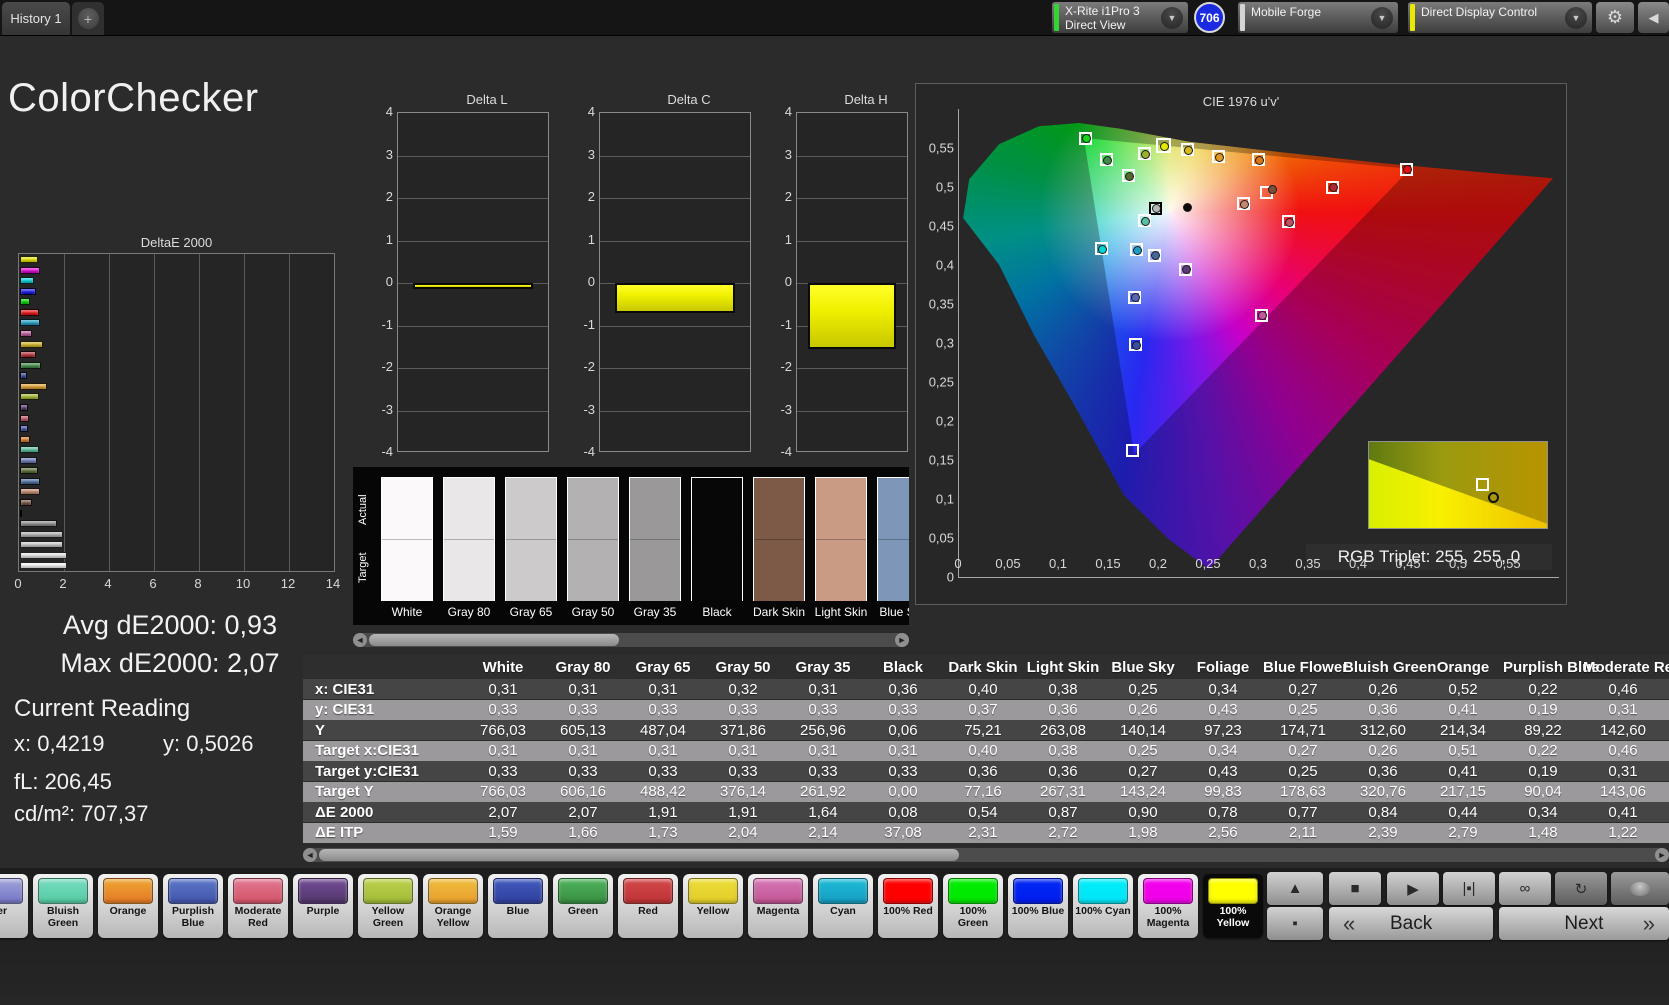 Image resolution: width=1669 pixels, height=1005 pixels. I want to click on meter-dropdown: X-Rite i1Pro 3 Direct View ▼, so click(1120, 17).